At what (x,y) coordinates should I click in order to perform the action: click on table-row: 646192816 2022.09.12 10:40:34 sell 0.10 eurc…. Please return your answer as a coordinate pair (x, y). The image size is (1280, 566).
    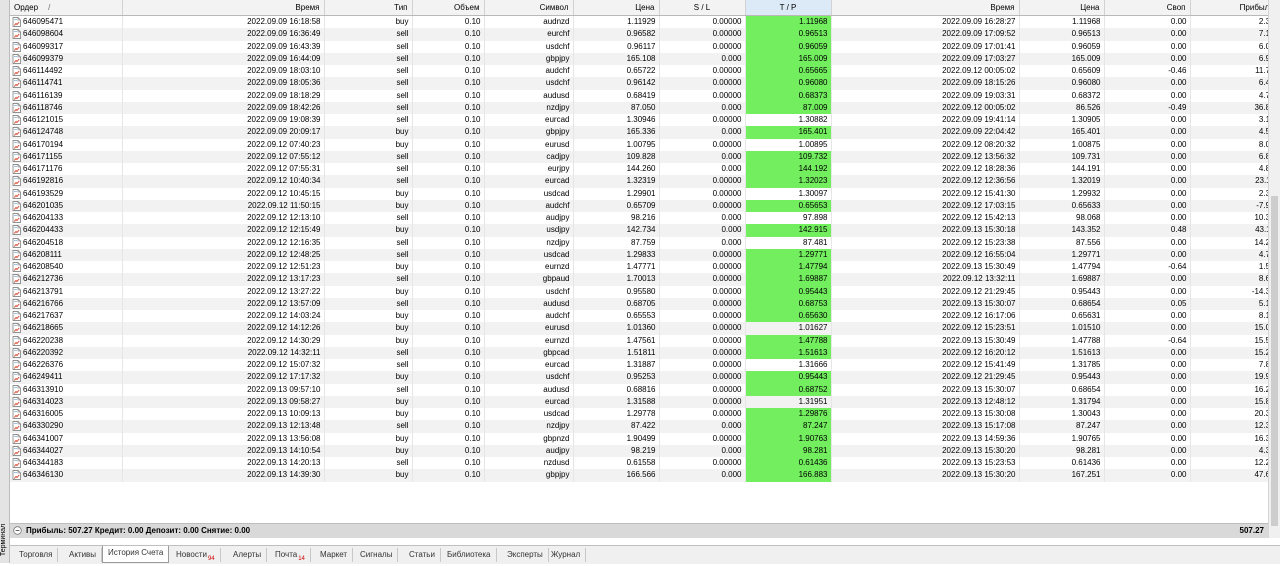
    Looking at the image, I should click on (639, 181).